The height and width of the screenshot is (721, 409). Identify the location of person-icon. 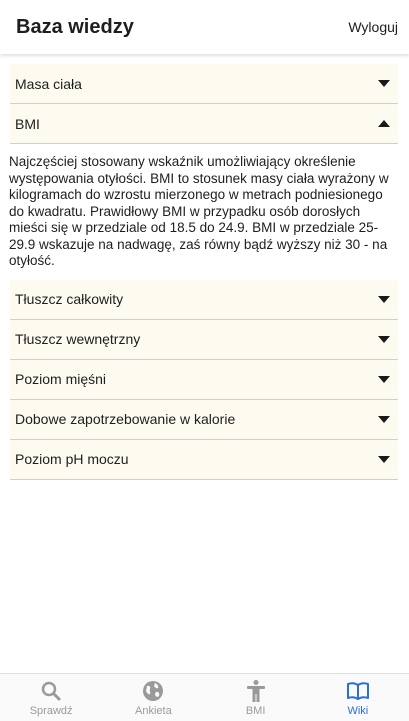
(255, 690).